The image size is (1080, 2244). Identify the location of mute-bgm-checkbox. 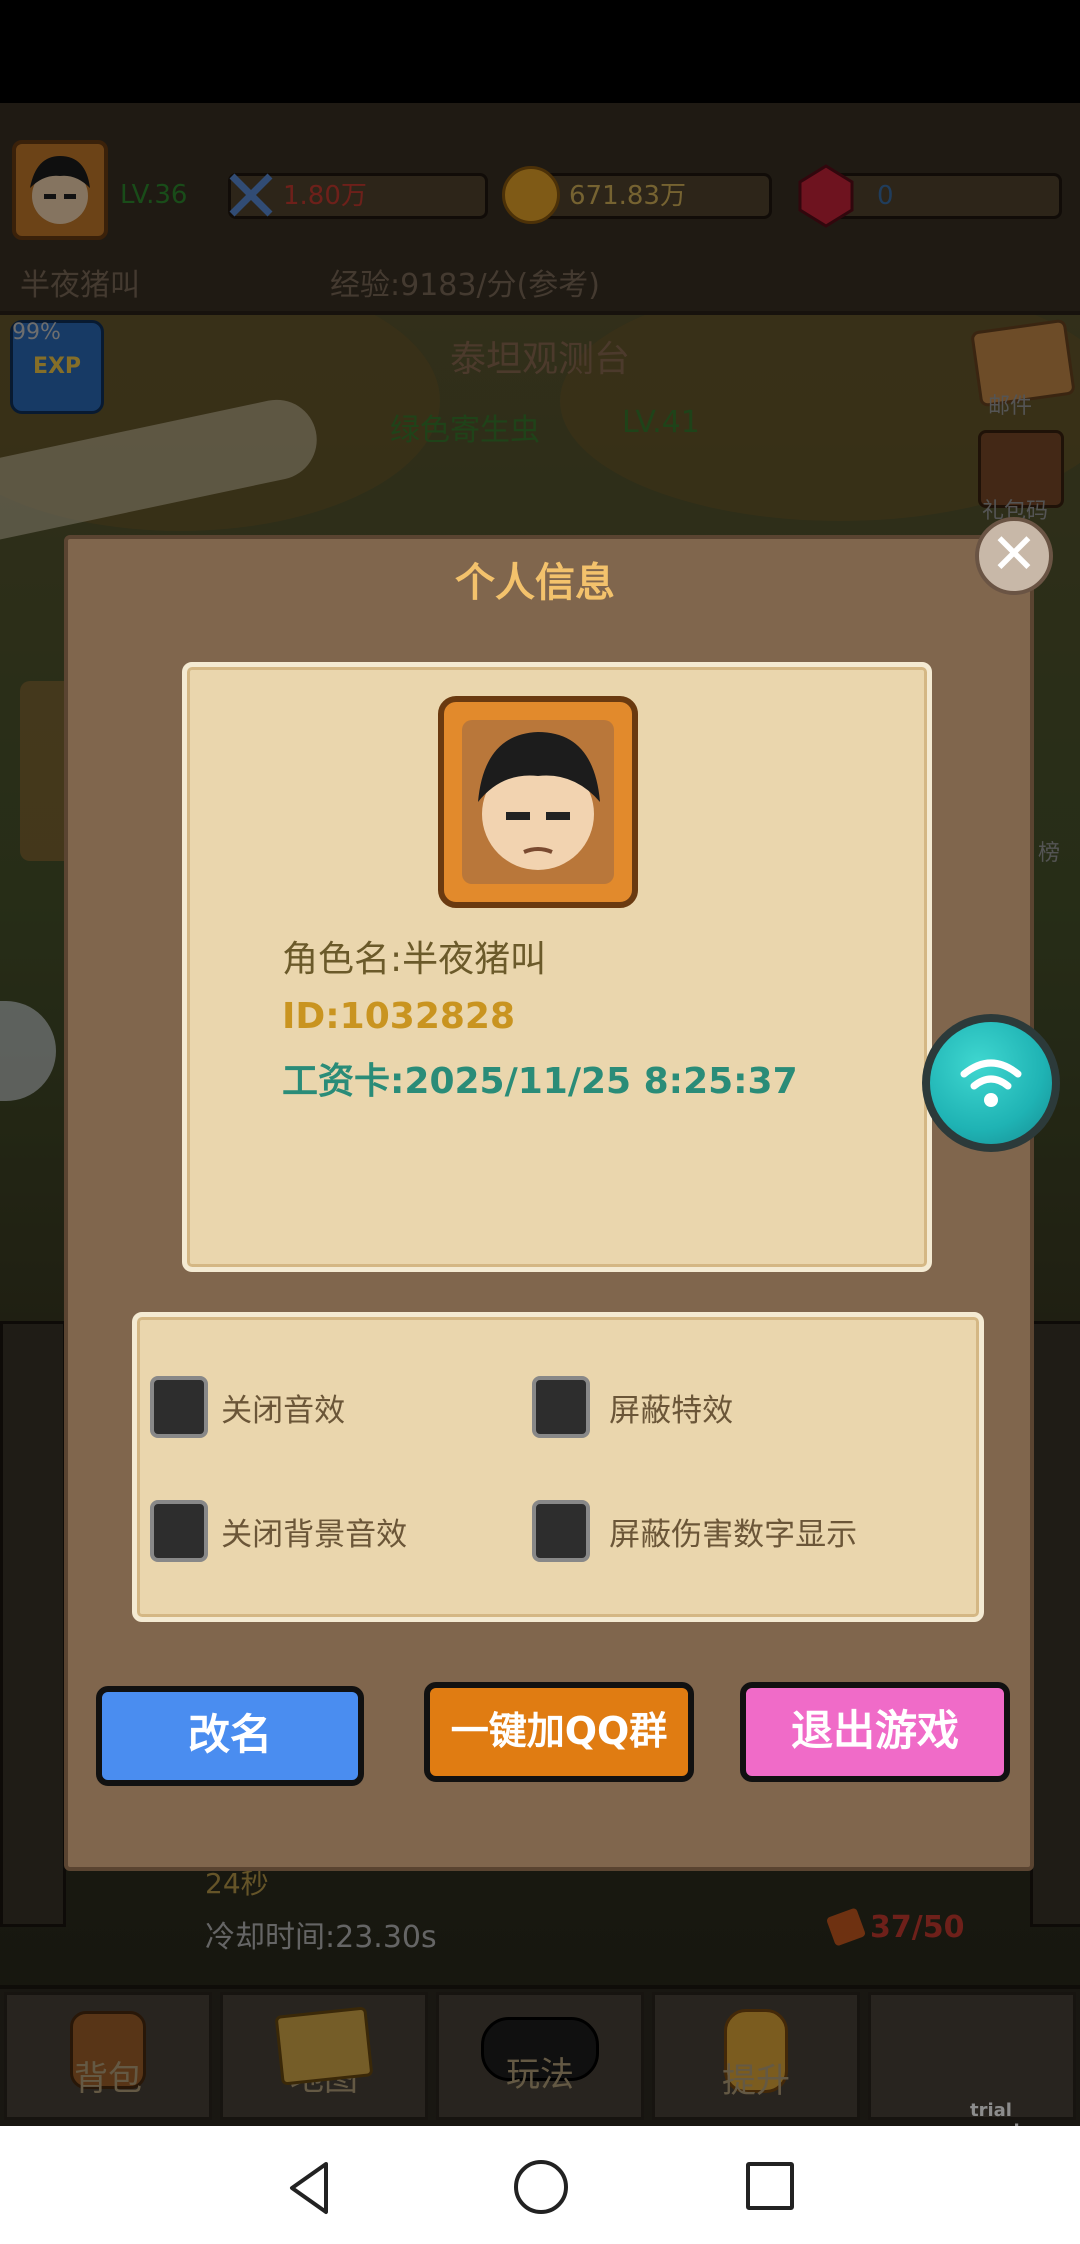
(179, 1531).